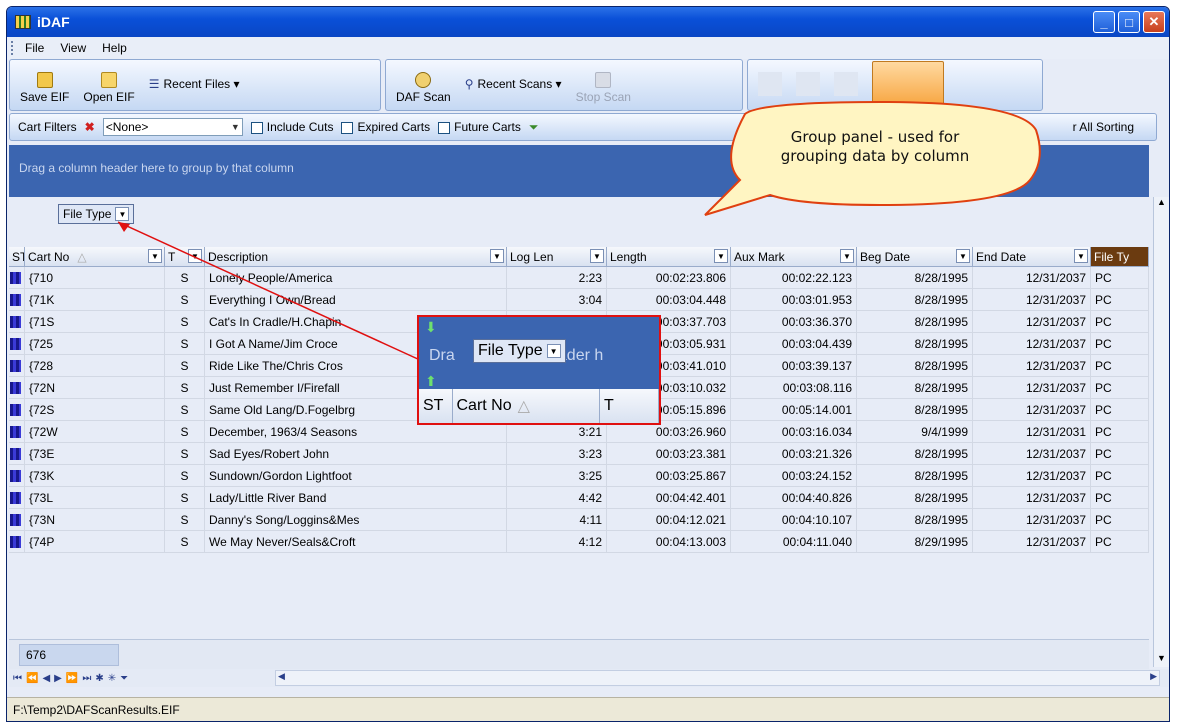 This screenshot has width=1178, height=727. What do you see at coordinates (431, 327) in the screenshot?
I see `drop-marker-icon: ⬇` at bounding box center [431, 327].